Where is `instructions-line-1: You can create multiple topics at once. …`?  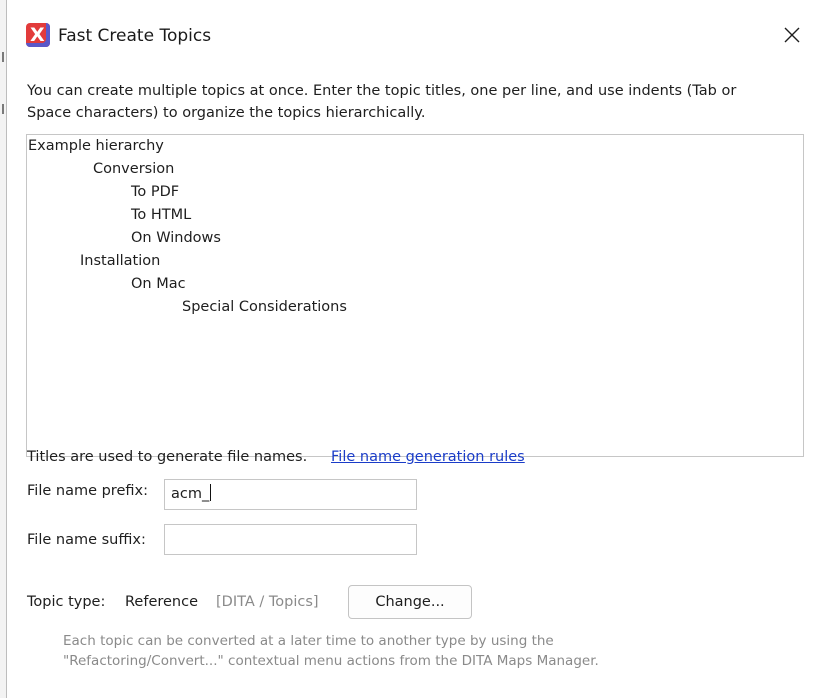 instructions-line-1: You can create multiple topics at once. … is located at coordinates (382, 91).